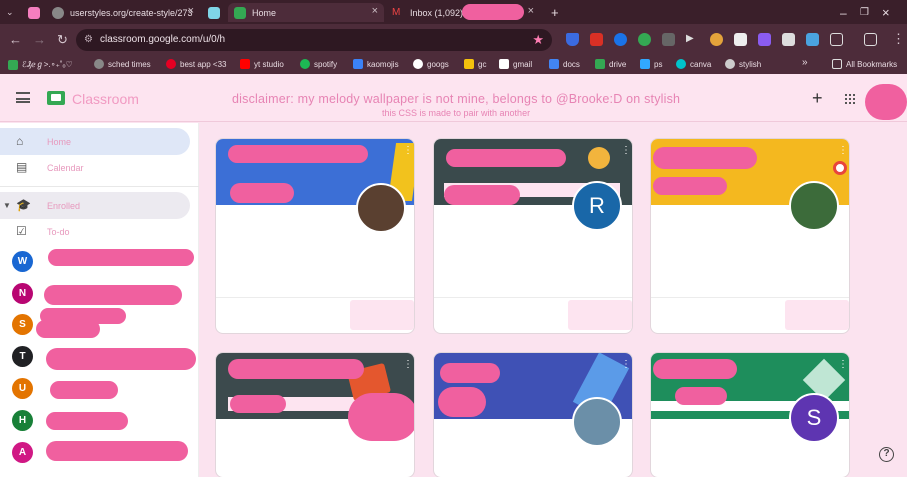  I want to click on sidebar-item-enrolled: ▼ 🎓 Enrolled, so click(95, 205).